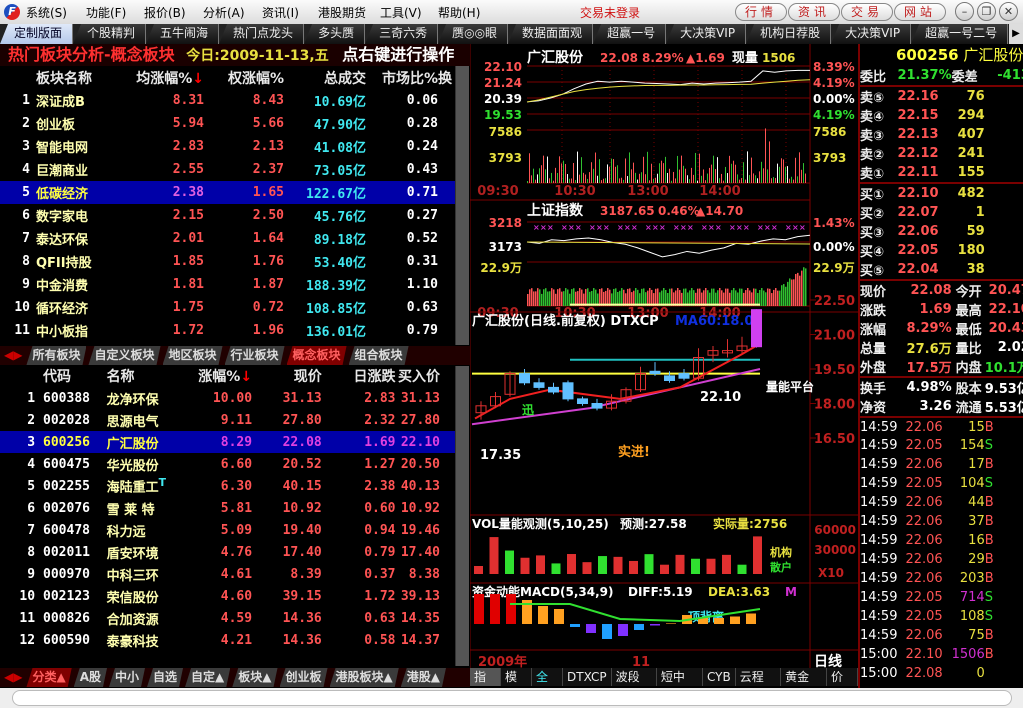  Describe the element at coordinates (227, 123) in the screenshot. I see `block-row: 2 创业板 5.94 5.66 47.90亿 0.28` at that location.